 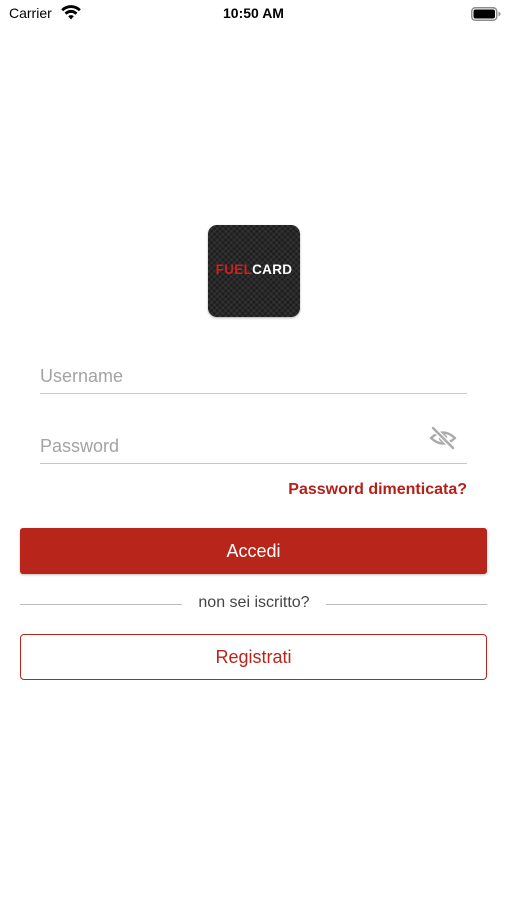 I want to click on divider-text: non sei iscritto?, so click(x=254, y=602).